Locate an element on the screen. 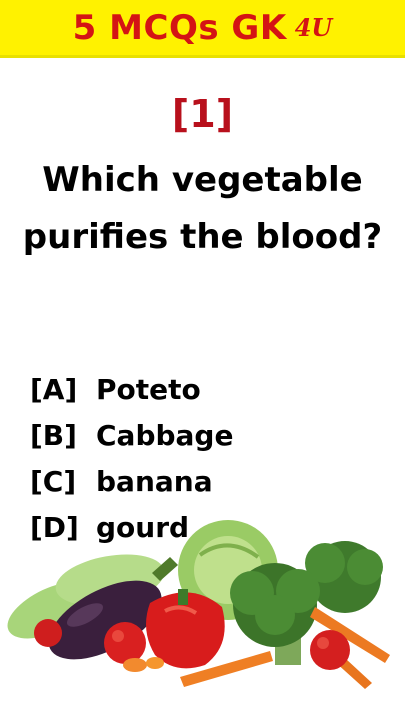 The height and width of the screenshot is (720, 405). question-number: [1] is located at coordinates (202, 114).